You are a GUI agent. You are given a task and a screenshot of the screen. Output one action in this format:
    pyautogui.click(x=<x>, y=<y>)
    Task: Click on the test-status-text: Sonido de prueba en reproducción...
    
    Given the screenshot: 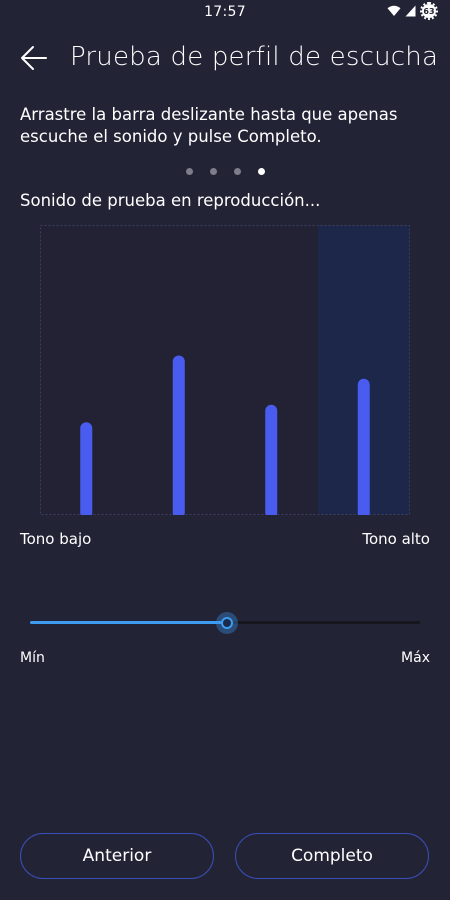 What is the action you would take?
    pyautogui.click(x=170, y=200)
    